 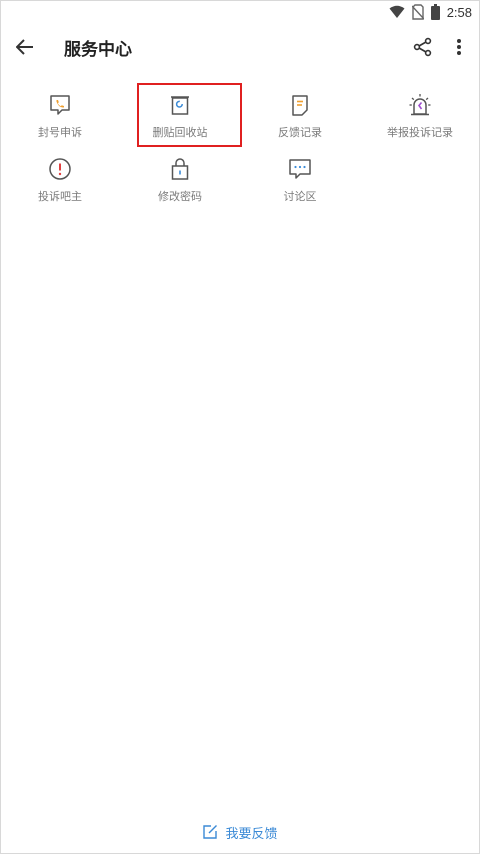 I want to click on wifi-icon, so click(x=397, y=12).